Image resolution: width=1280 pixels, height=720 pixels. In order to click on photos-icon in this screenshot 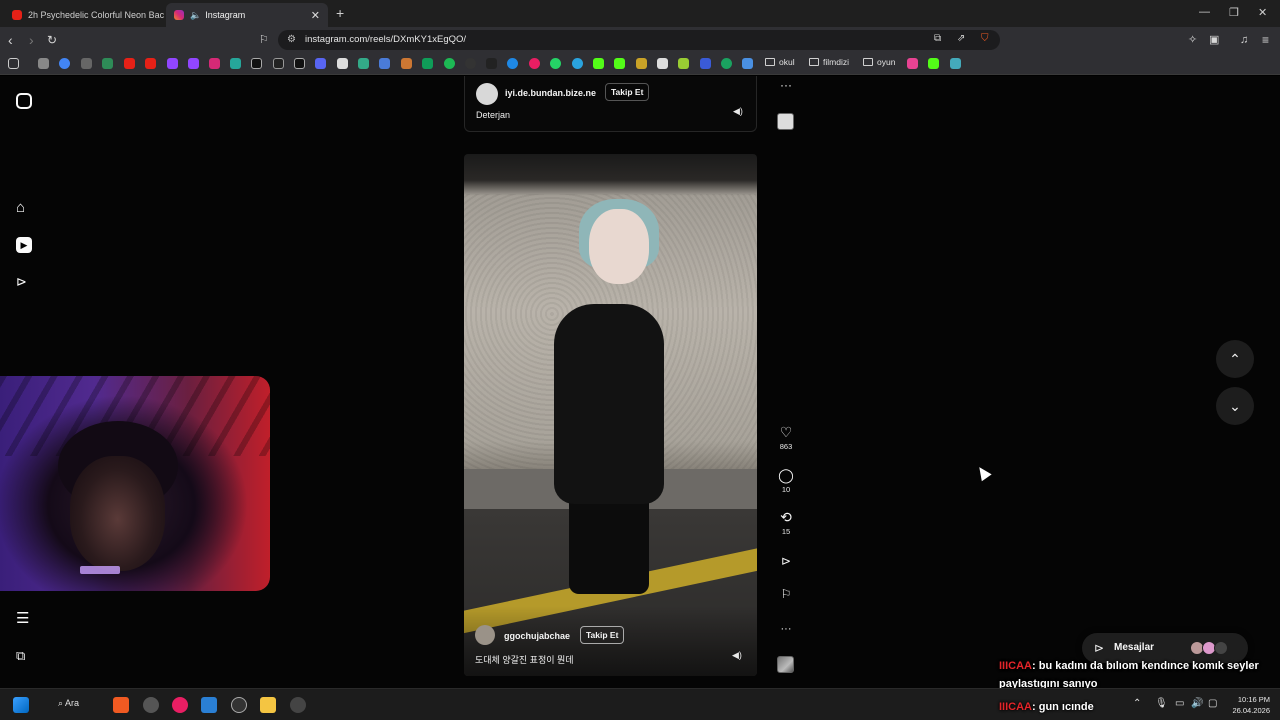, I will do `click(209, 705)`.